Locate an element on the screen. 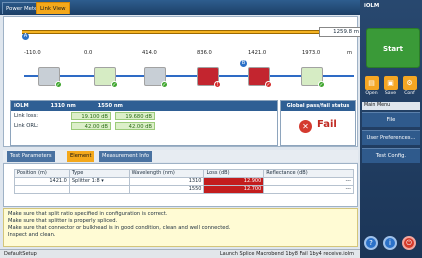 This screenshot has height=258, width=422. bottom-actions: ? i ⏻ is located at coordinates (392, 244).